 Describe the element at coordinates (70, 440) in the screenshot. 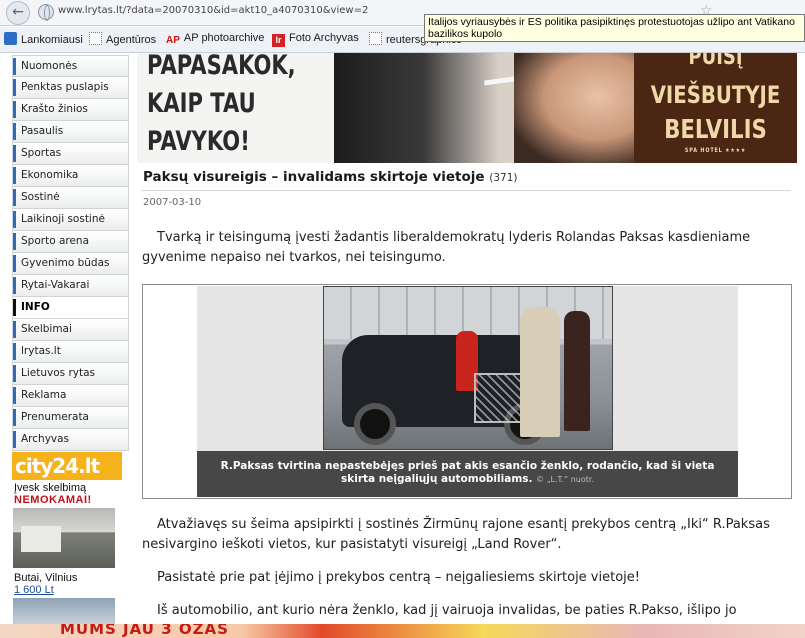

I see `sidebar-item-archyvas: Archyvas` at that location.